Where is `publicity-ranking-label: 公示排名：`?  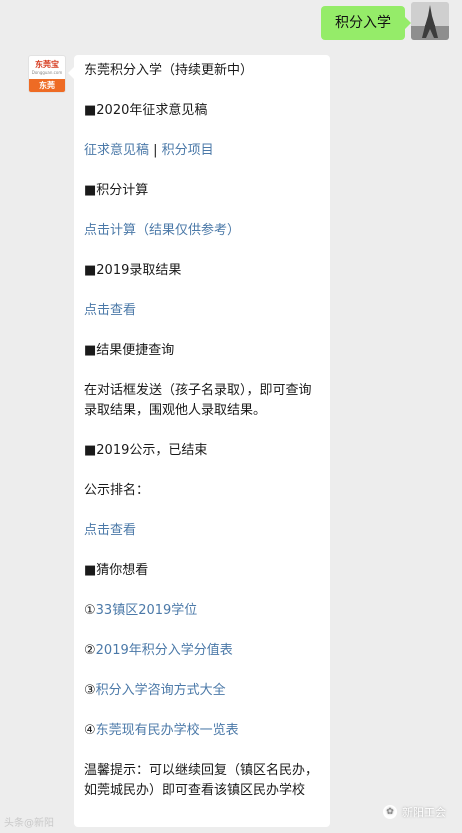 publicity-ranking-label: 公示排名： is located at coordinates (117, 490).